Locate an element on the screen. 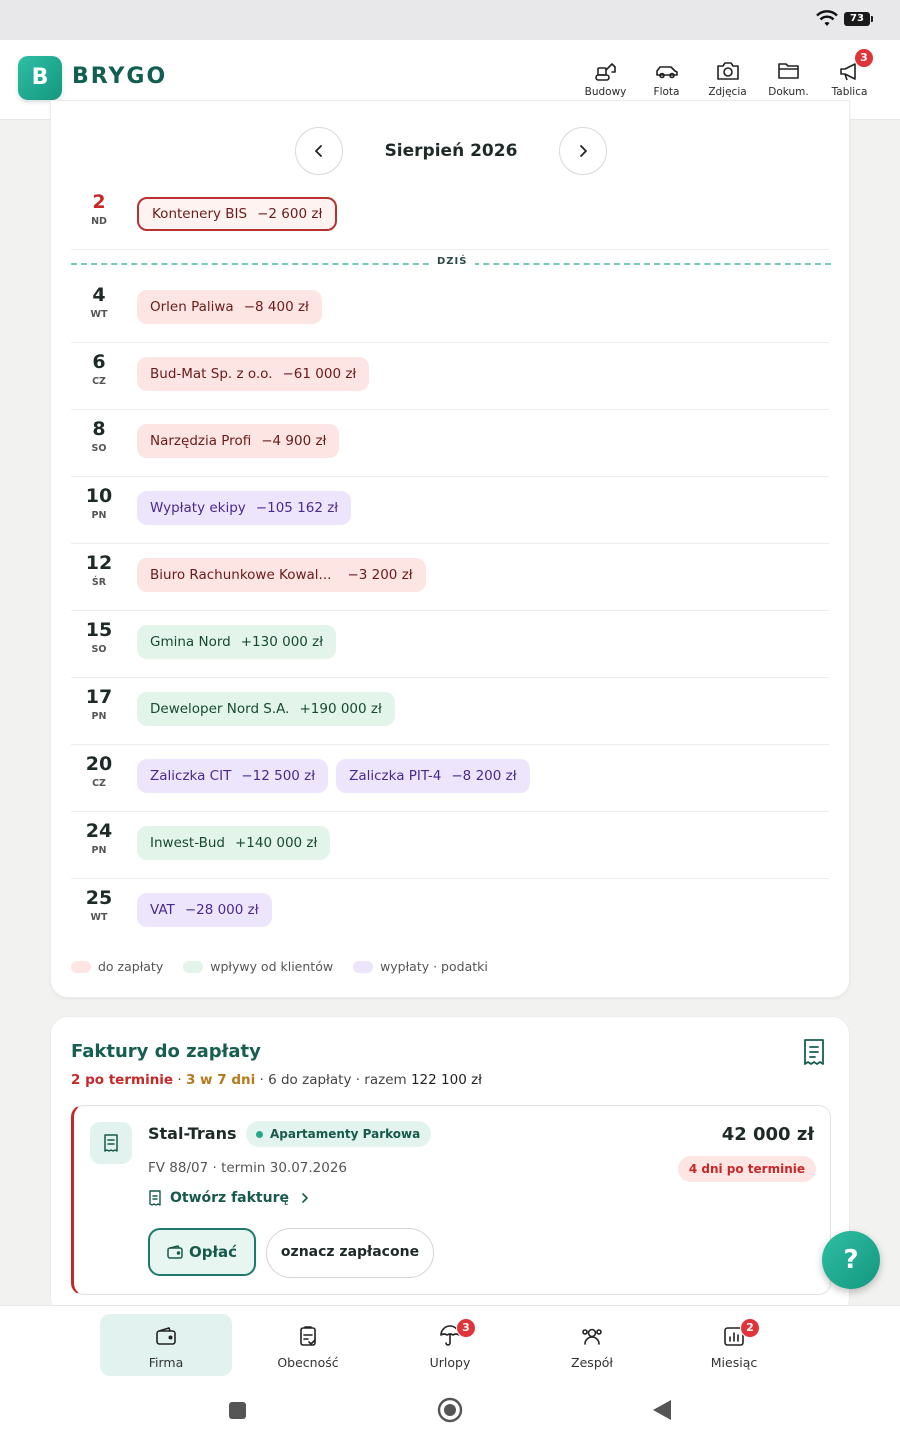 The image size is (900, 1440). open-invoice-label: Otwórz fakturę is located at coordinates (229, 1198).